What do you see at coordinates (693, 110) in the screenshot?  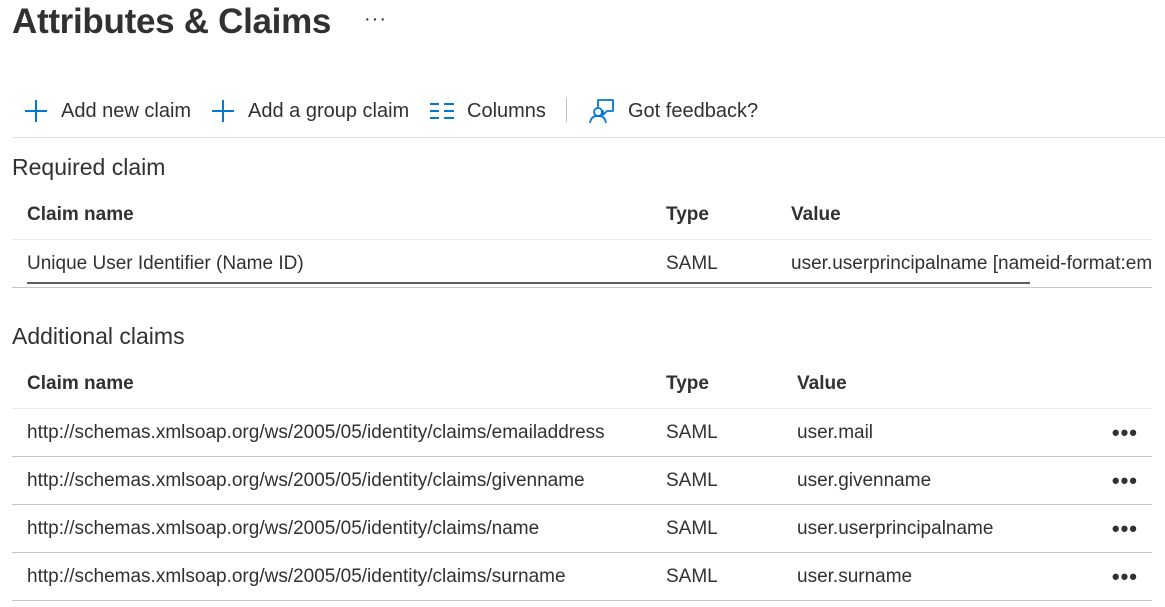 I see `feedback-label: Got feedback?` at bounding box center [693, 110].